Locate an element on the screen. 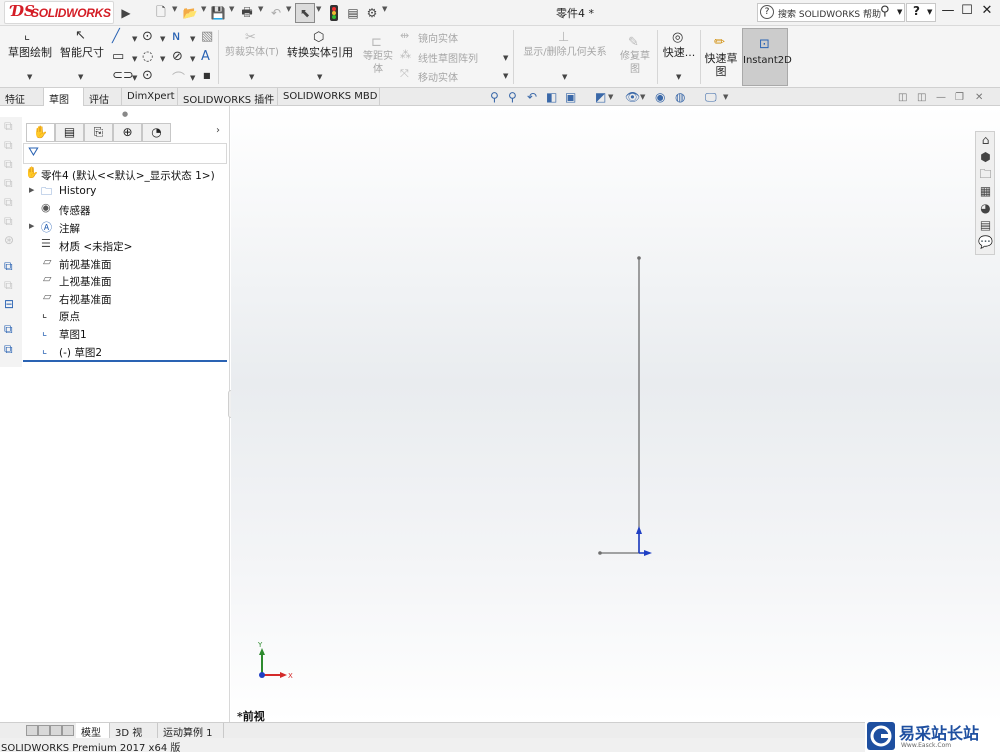  save-icon: 💾 is located at coordinates (218, 13).